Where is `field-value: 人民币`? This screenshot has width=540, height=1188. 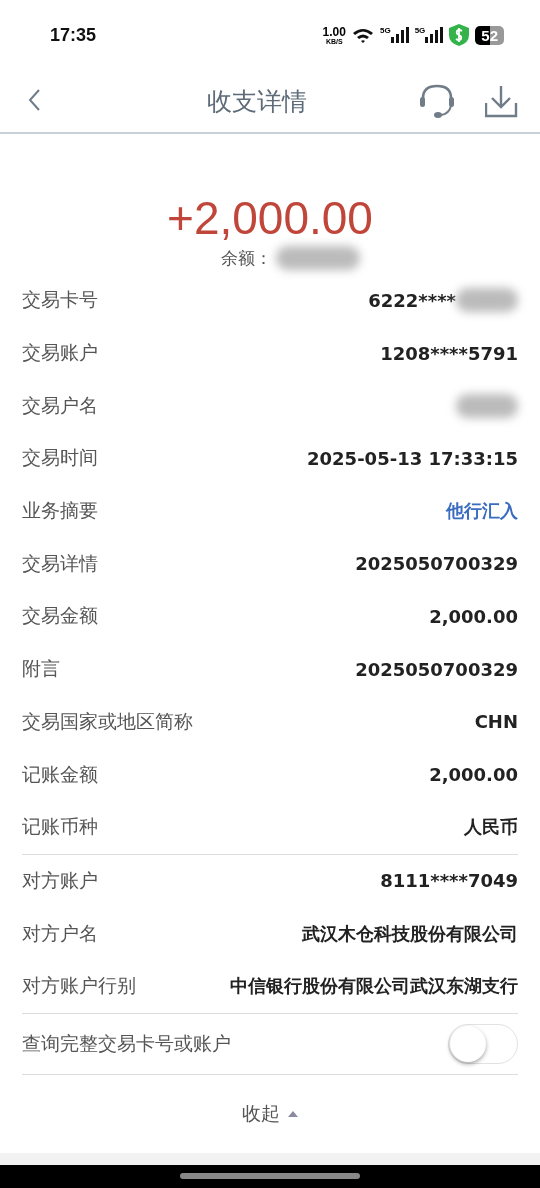 field-value: 人民币 is located at coordinates (491, 827).